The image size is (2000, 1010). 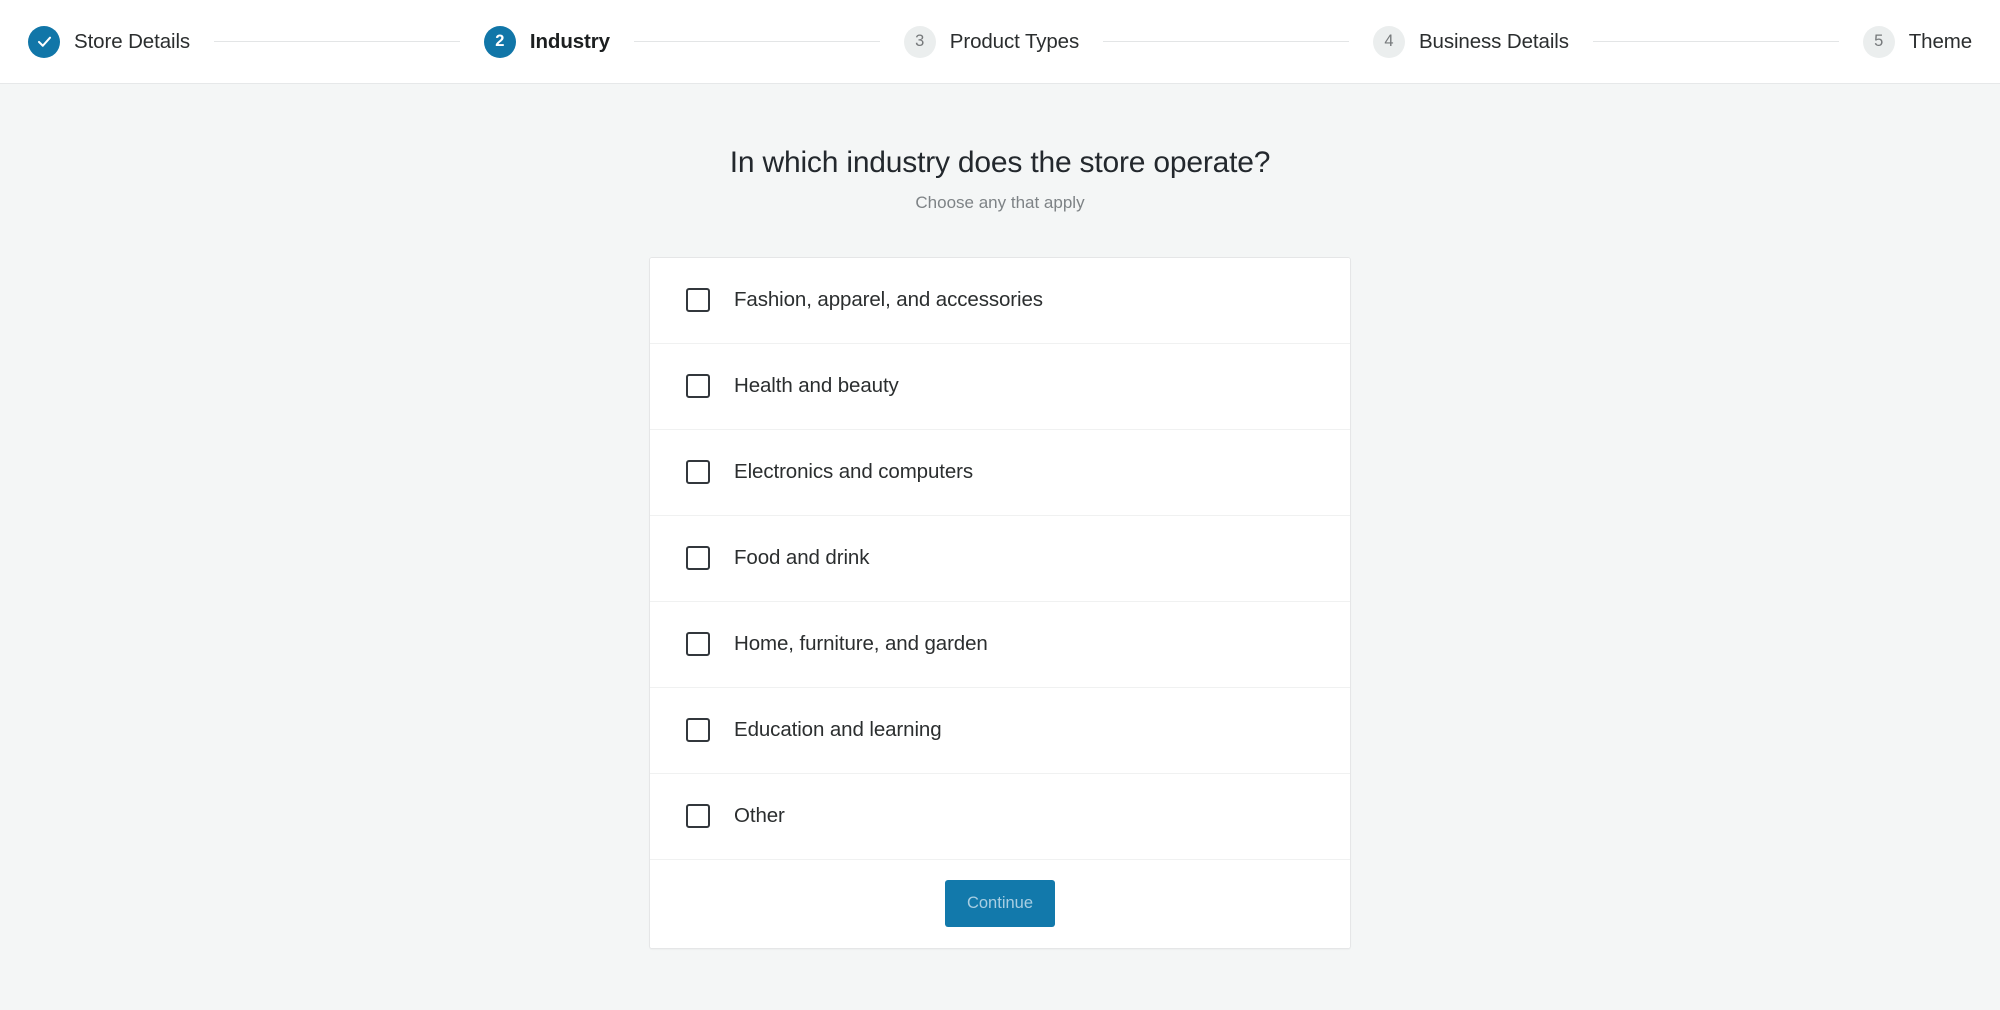 What do you see at coordinates (838, 729) in the screenshot?
I see `industry-option-label: Education and learning` at bounding box center [838, 729].